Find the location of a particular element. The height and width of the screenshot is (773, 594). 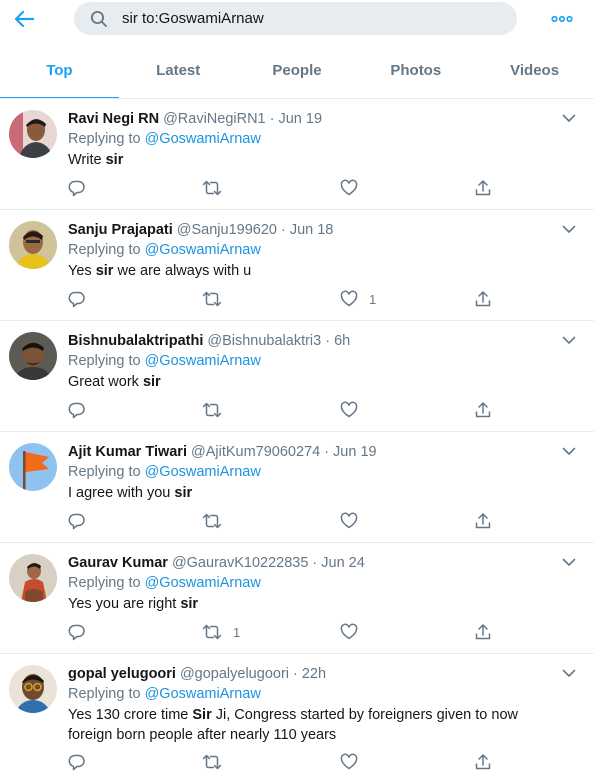

author-handle: @RaviNegiRN1 is located at coordinates (214, 119).